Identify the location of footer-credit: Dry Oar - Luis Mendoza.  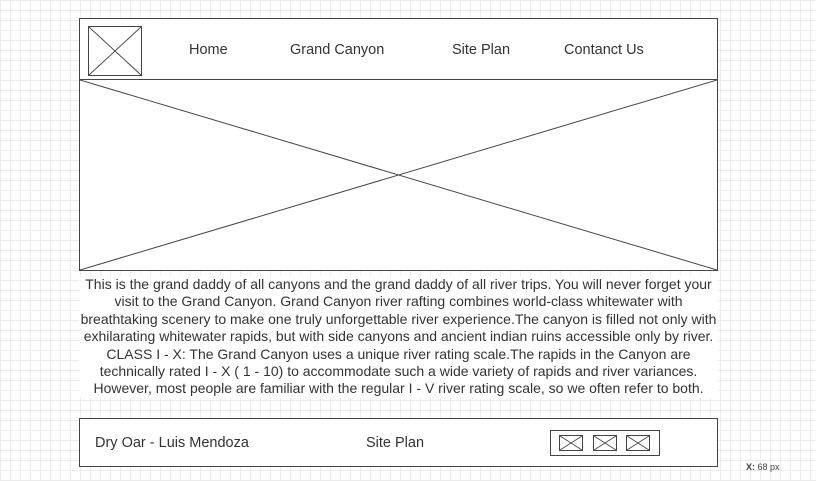
(172, 443).